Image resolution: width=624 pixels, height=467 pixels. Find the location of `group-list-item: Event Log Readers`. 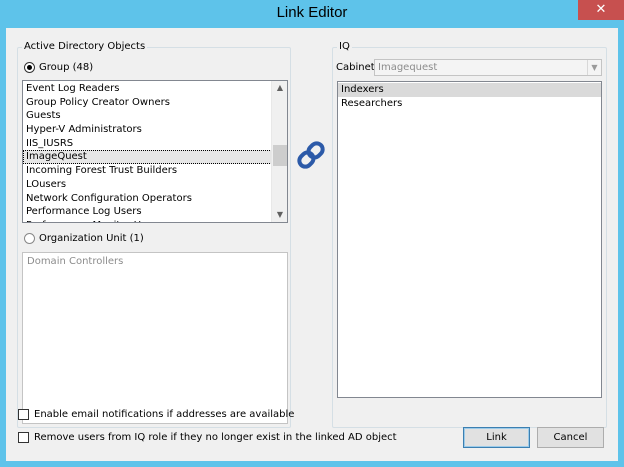

group-list-item: Event Log Readers is located at coordinates (147, 89).